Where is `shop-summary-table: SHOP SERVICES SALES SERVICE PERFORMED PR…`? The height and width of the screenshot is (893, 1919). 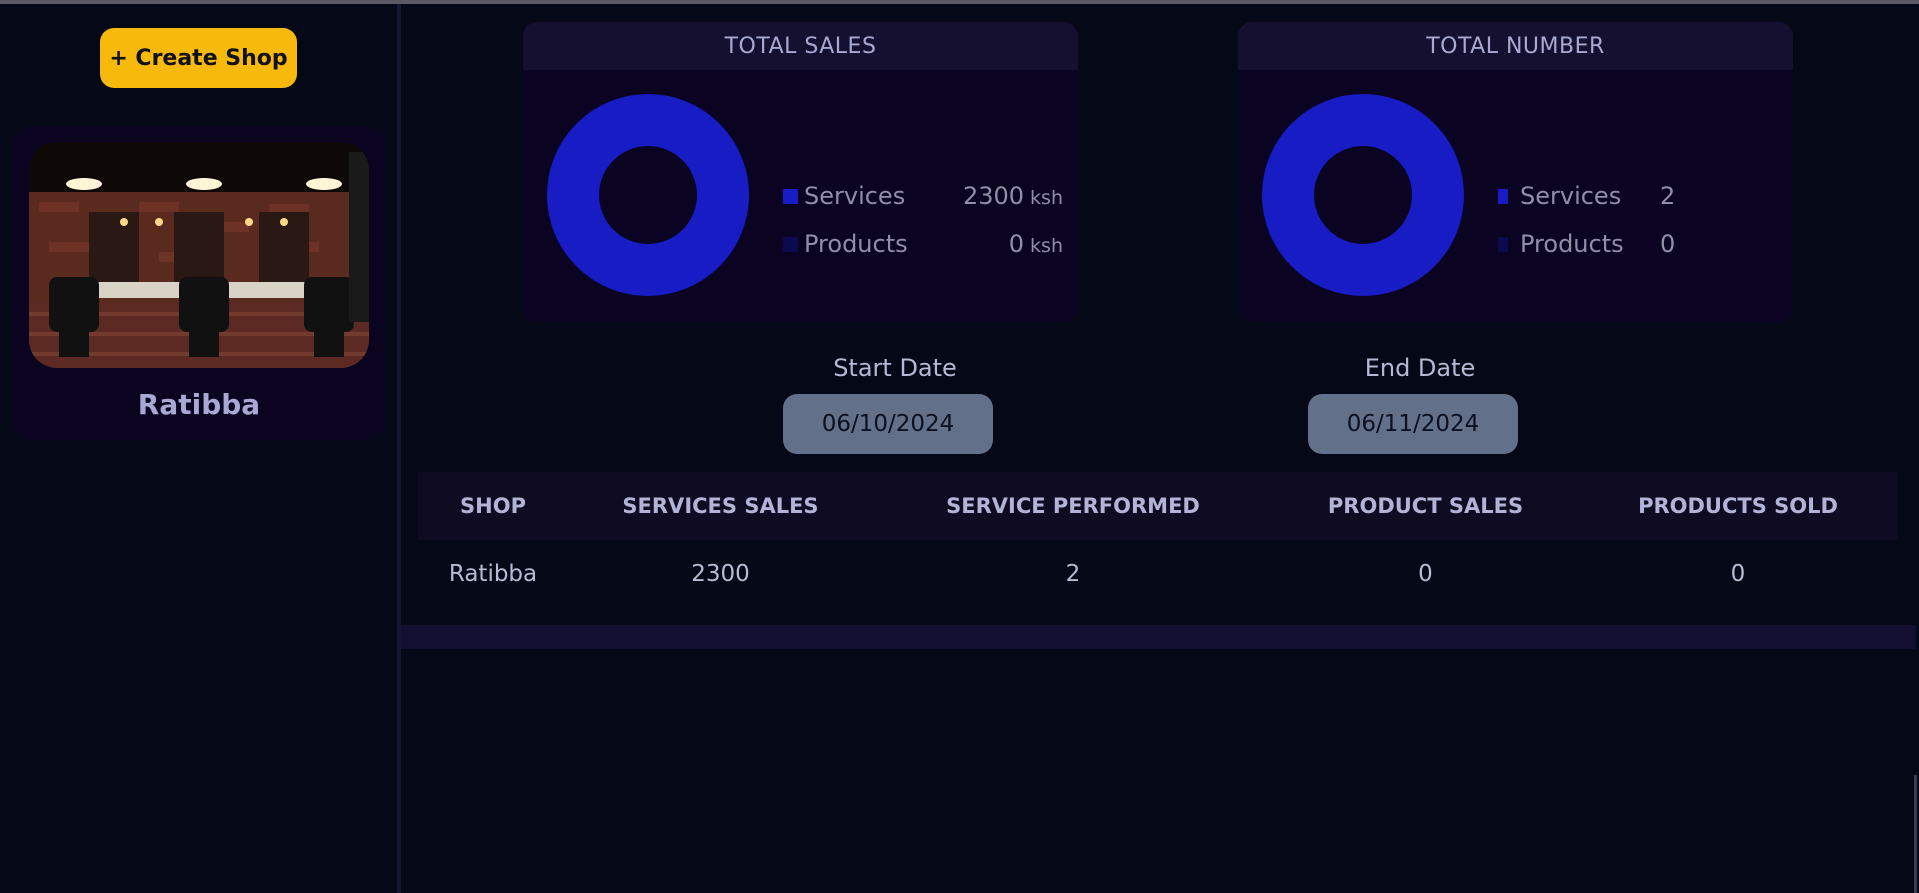 shop-summary-table: SHOP SERVICES SALES SERVICE PERFORMED PR… is located at coordinates (1158, 540).